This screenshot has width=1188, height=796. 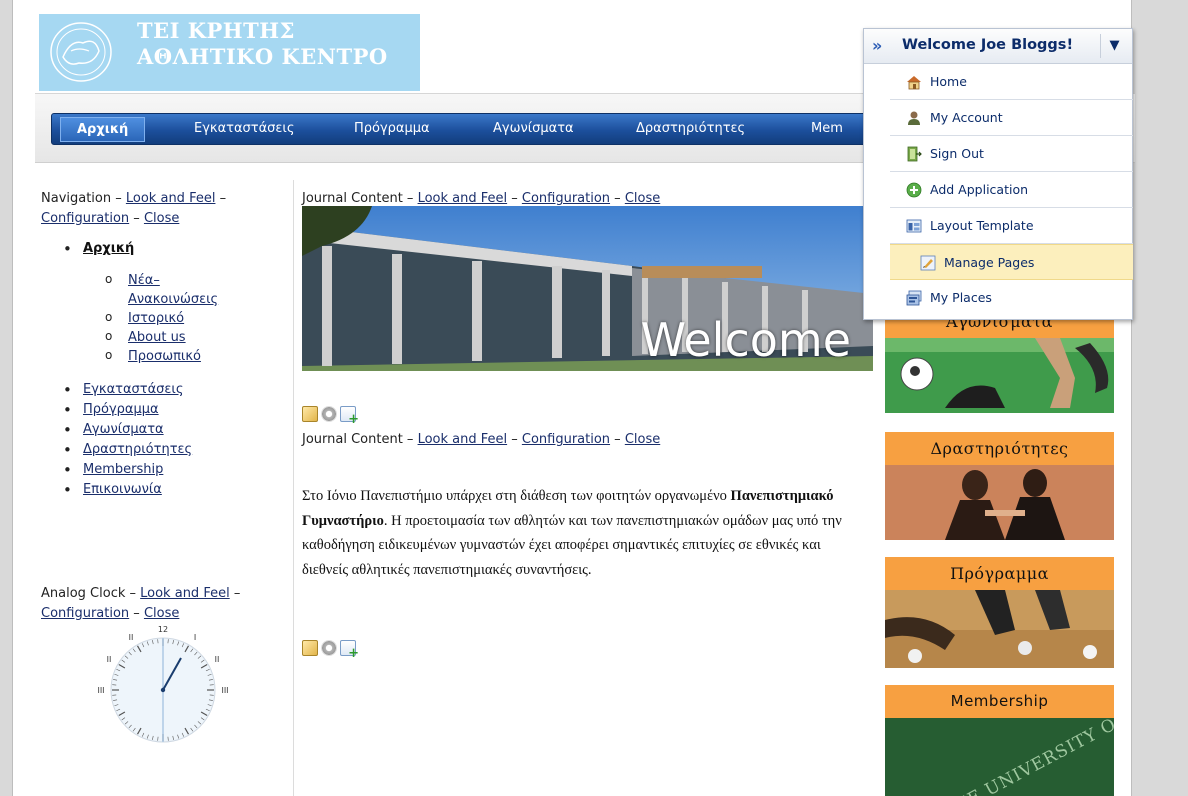 I want to click on tree-link-membership: Membership, so click(x=123, y=469).